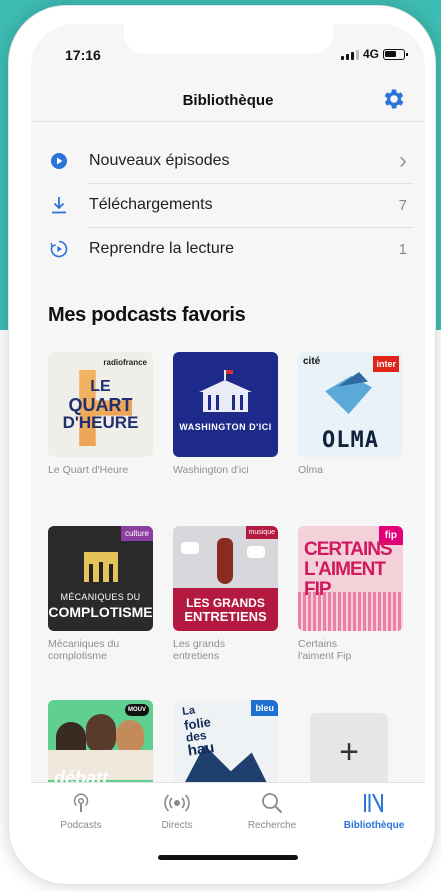  I want to click on tab-bibliotheque: Bibliothèque, so click(374, 811).